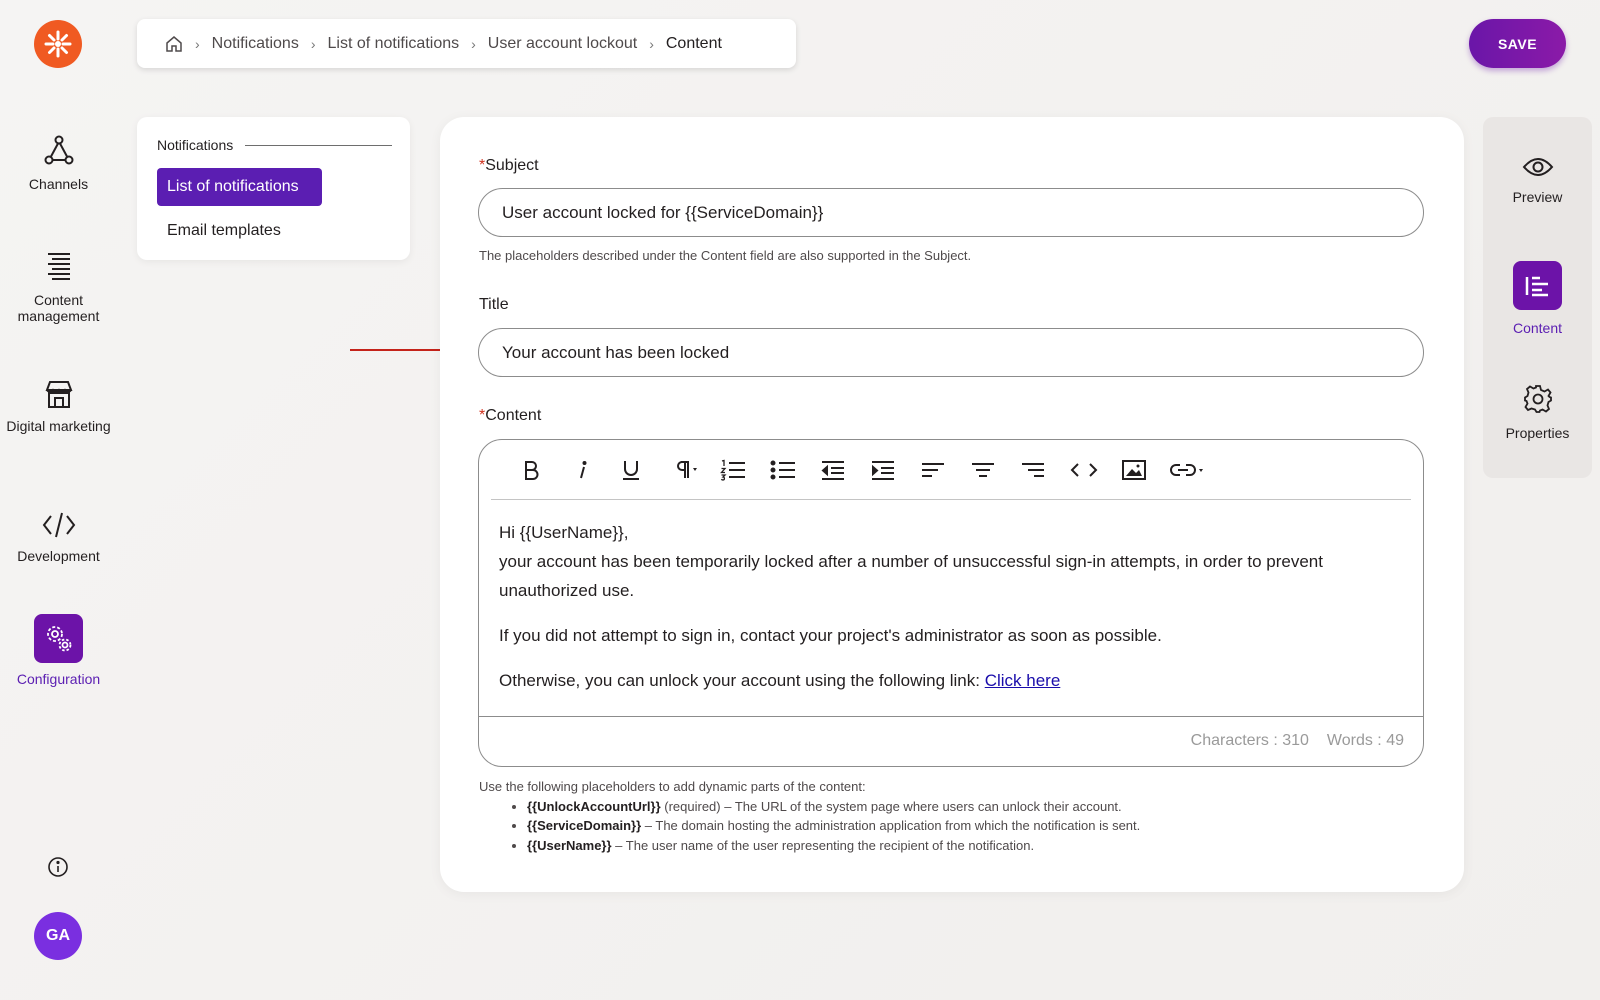 The height and width of the screenshot is (1000, 1600). What do you see at coordinates (58, 184) in the screenshot?
I see `nav-channels-label: Channels` at bounding box center [58, 184].